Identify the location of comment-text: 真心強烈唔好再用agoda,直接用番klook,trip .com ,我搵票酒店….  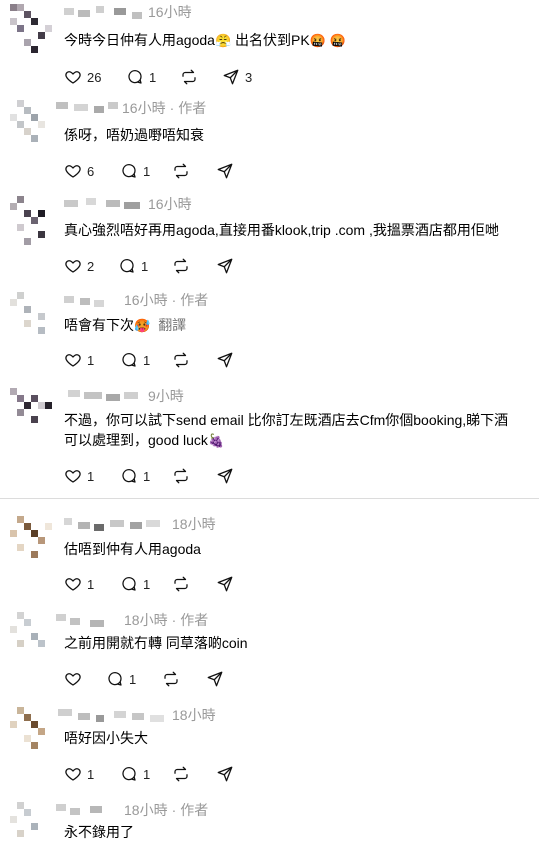
(281, 230).